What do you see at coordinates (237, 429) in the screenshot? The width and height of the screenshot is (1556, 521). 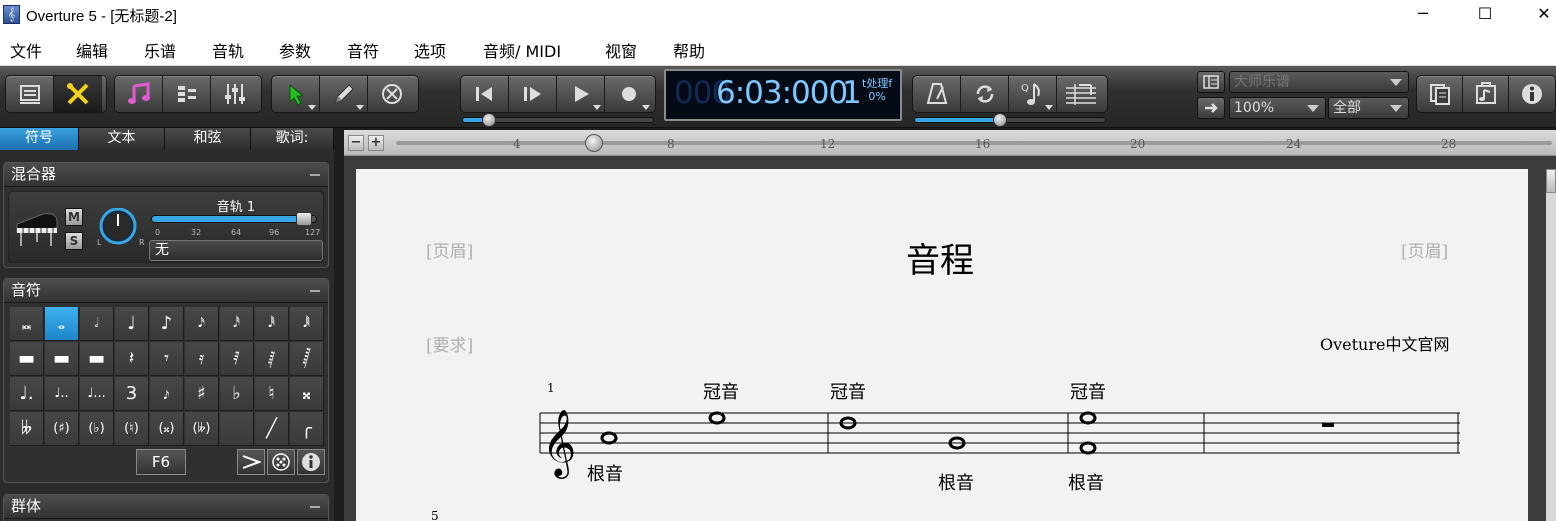 I see `note-palette-symbol` at bounding box center [237, 429].